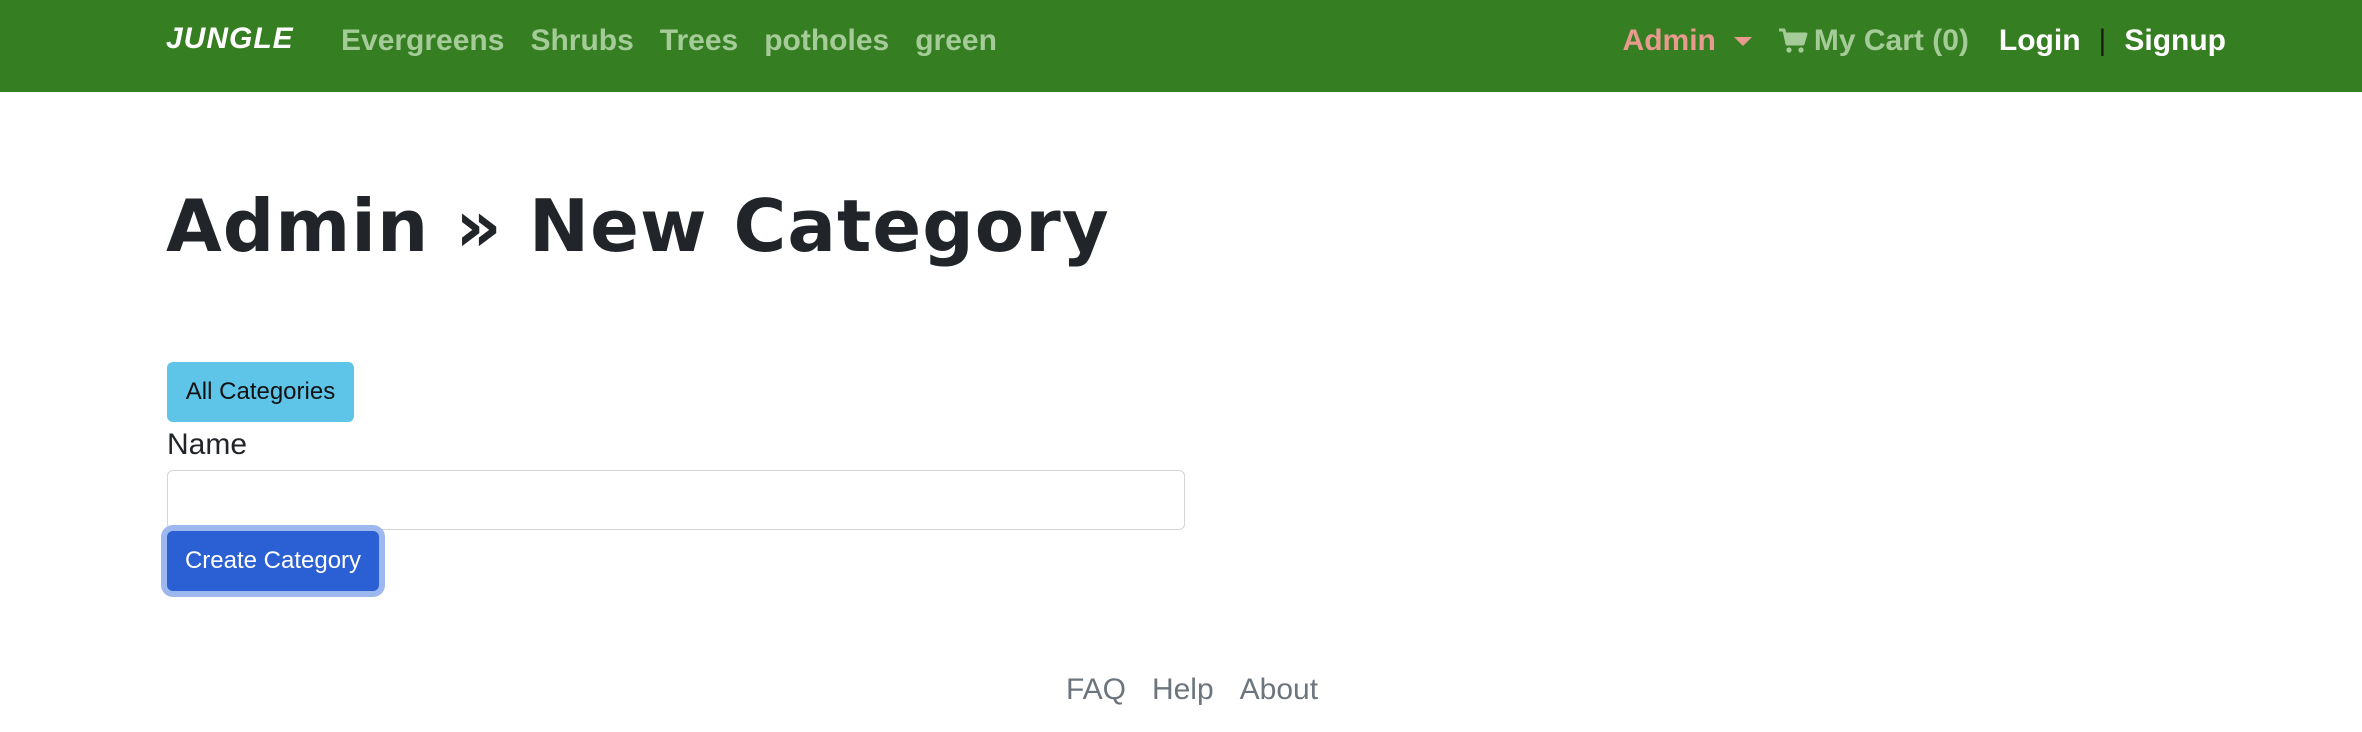 Image resolution: width=2362 pixels, height=732 pixels. What do you see at coordinates (422, 41) in the screenshot?
I see `nav-link-evergreens: Evergreens` at bounding box center [422, 41].